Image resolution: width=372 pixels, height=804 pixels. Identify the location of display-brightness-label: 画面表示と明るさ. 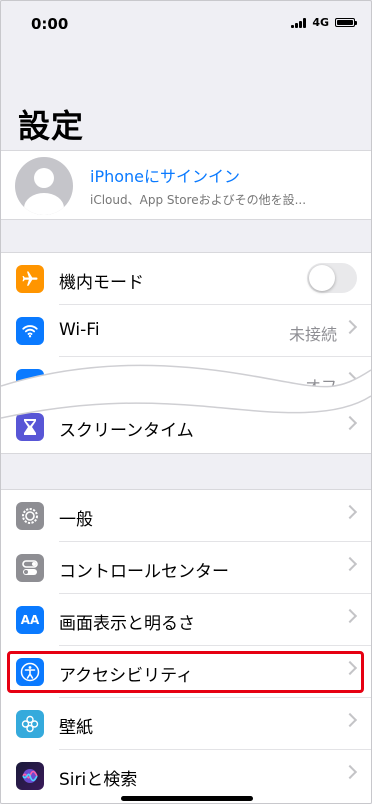
(127, 624).